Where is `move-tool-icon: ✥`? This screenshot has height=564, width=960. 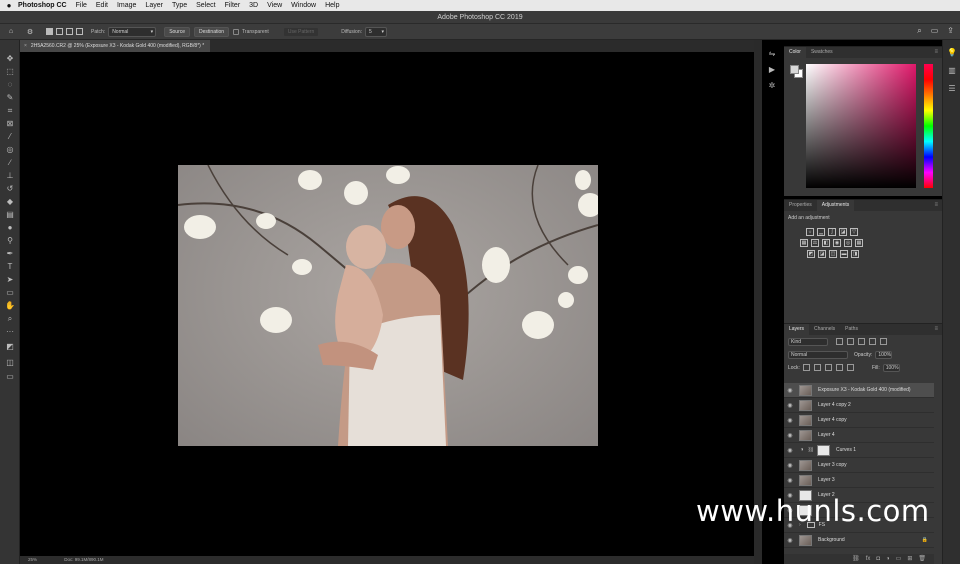
move-tool-icon: ✥ is located at coordinates (10, 59).